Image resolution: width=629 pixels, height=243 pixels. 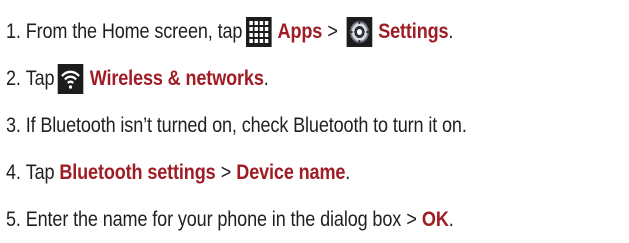 What do you see at coordinates (359, 31) in the screenshot?
I see `settings-icon` at bounding box center [359, 31].